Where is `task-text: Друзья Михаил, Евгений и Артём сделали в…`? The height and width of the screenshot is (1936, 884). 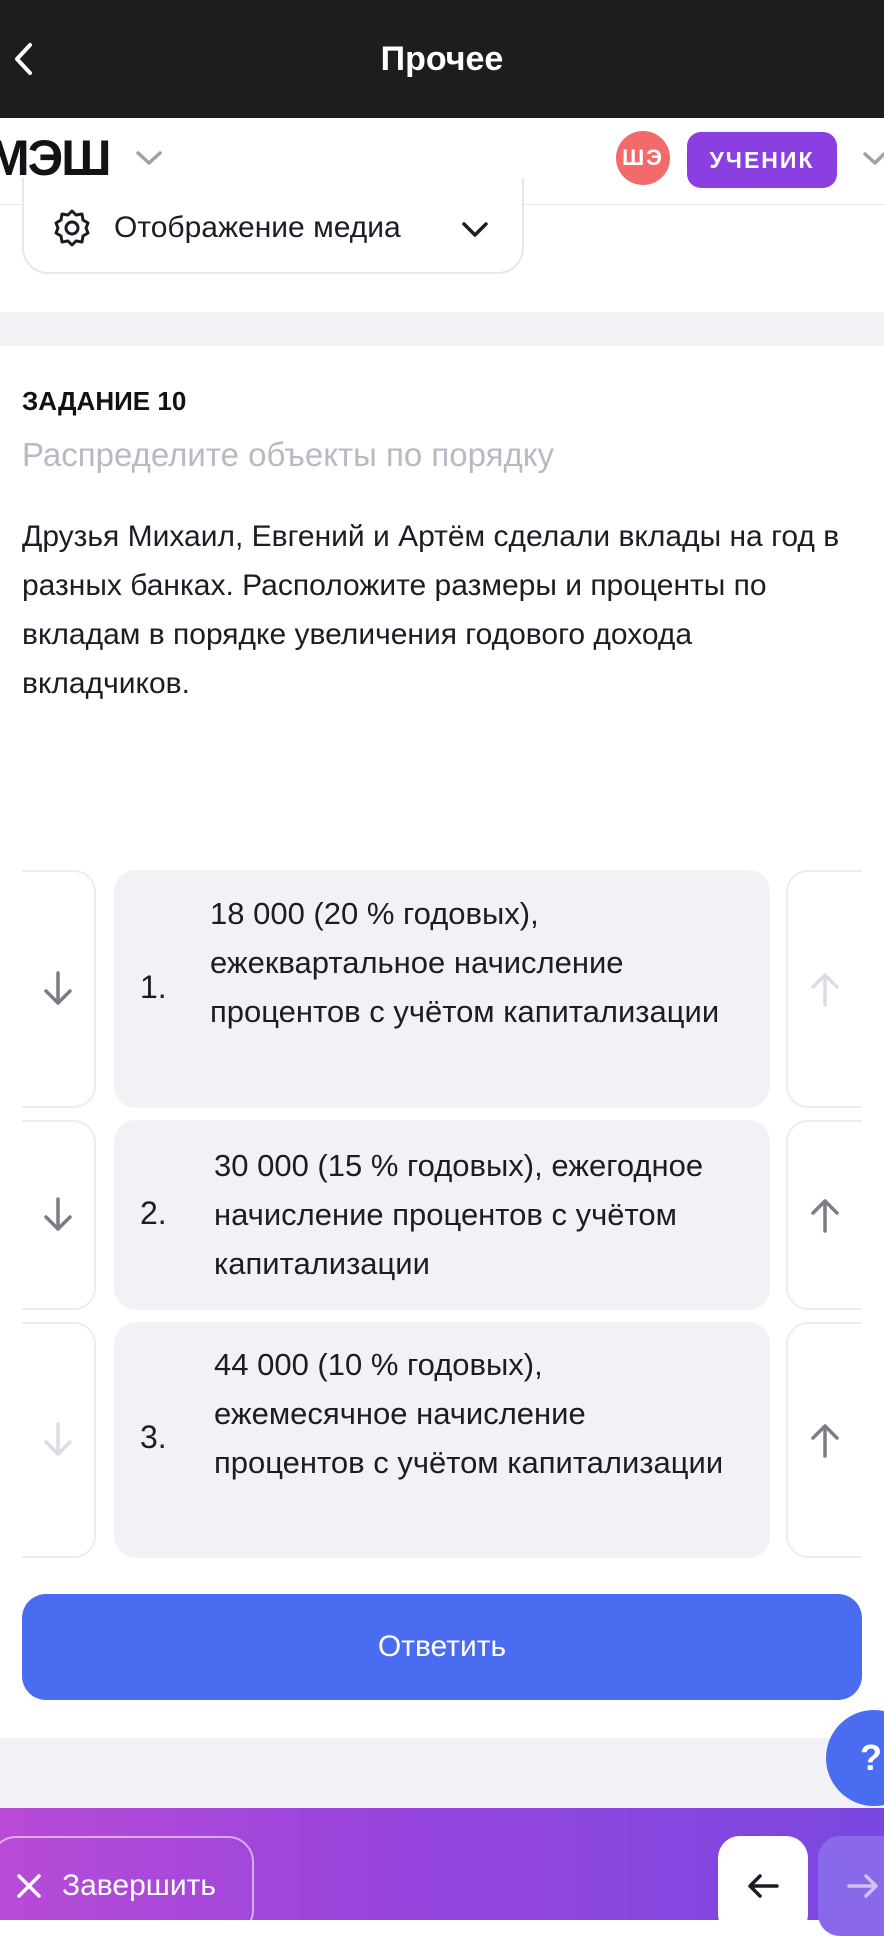 task-text: Друзья Михаил, Евгений и Артём сделали в… is located at coordinates (431, 610).